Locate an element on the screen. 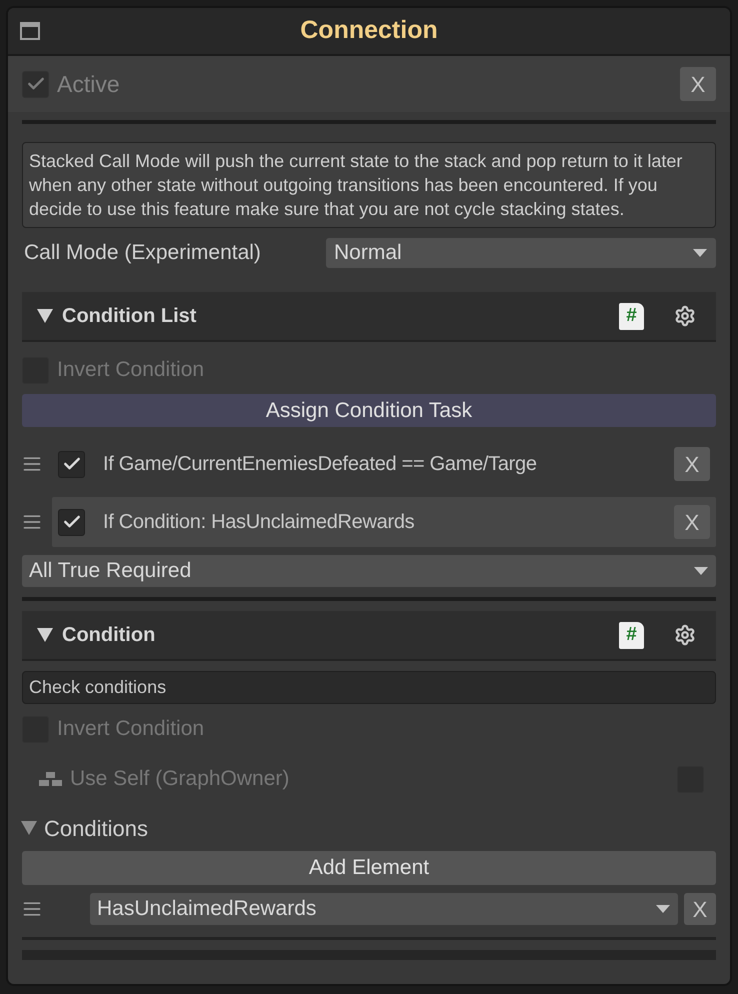 This screenshot has width=738, height=994. call-mode-dropdown: Normal is located at coordinates (521, 253).